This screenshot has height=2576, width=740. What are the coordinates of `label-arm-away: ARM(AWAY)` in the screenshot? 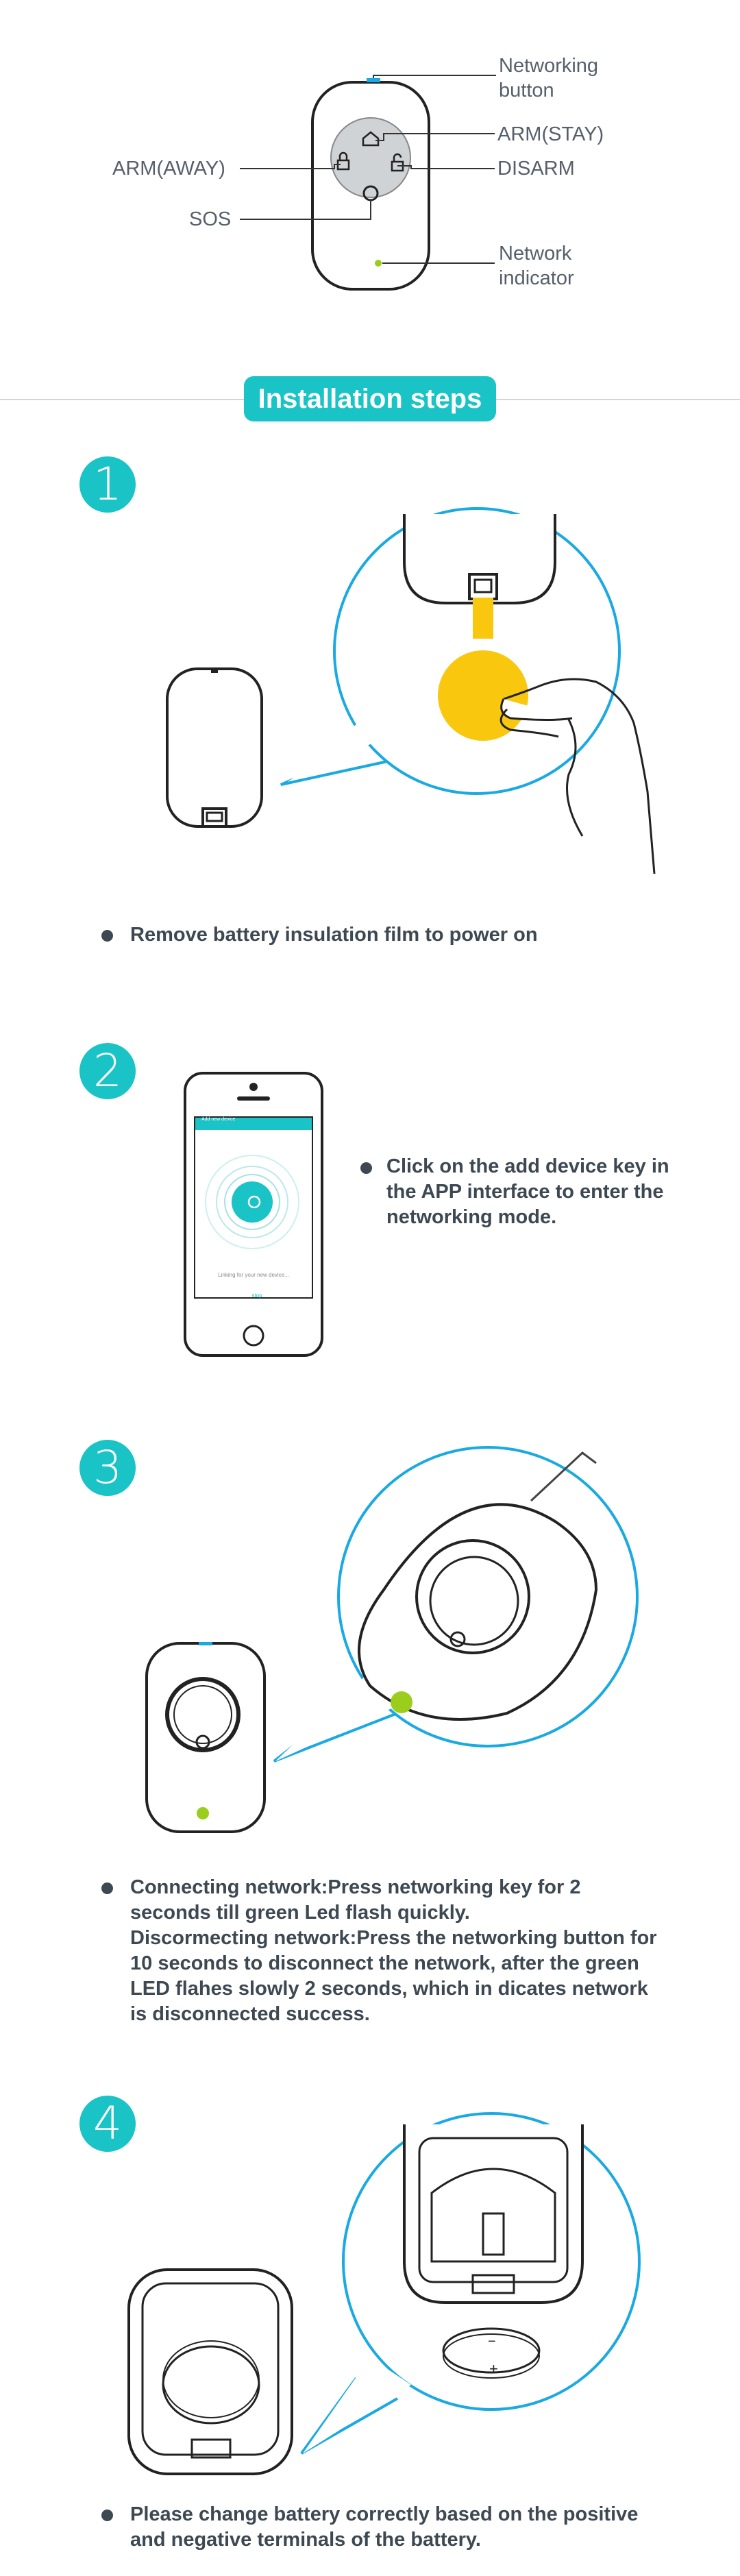 It's located at (168, 169).